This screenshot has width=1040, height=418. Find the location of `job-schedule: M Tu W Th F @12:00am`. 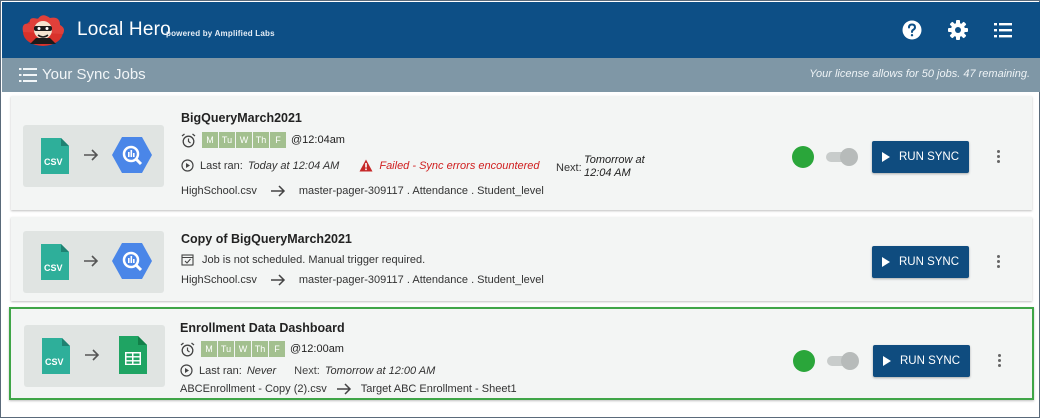

job-schedule: M Tu W Th F @12:00am is located at coordinates (262, 349).